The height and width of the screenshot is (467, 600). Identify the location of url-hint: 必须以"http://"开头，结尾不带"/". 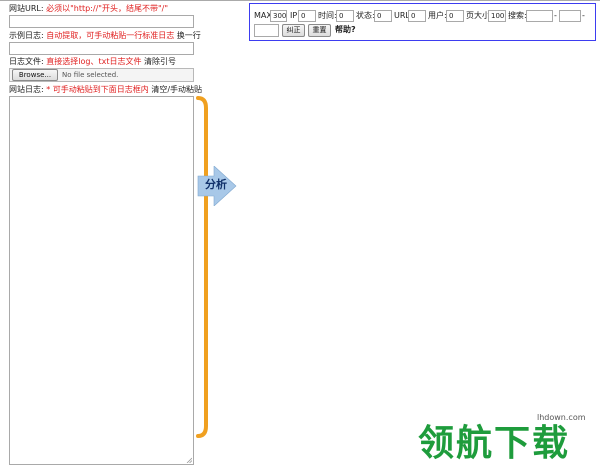
(107, 8).